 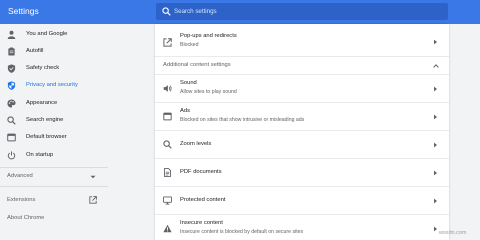 I want to click on sidebar-item-label: On startup, so click(x=40, y=155).